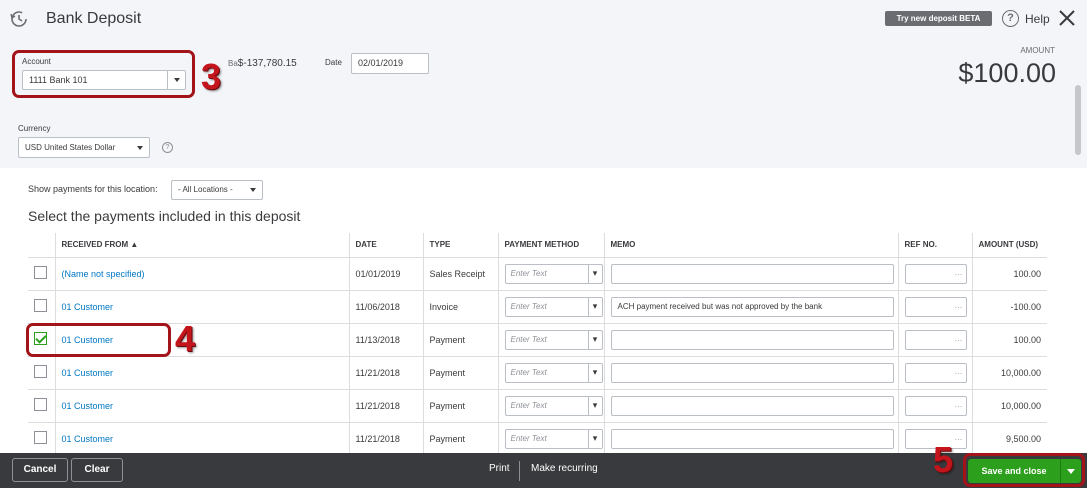 The image size is (1087, 488). What do you see at coordinates (1078, 245) in the screenshot?
I see `scrollbar` at bounding box center [1078, 245].